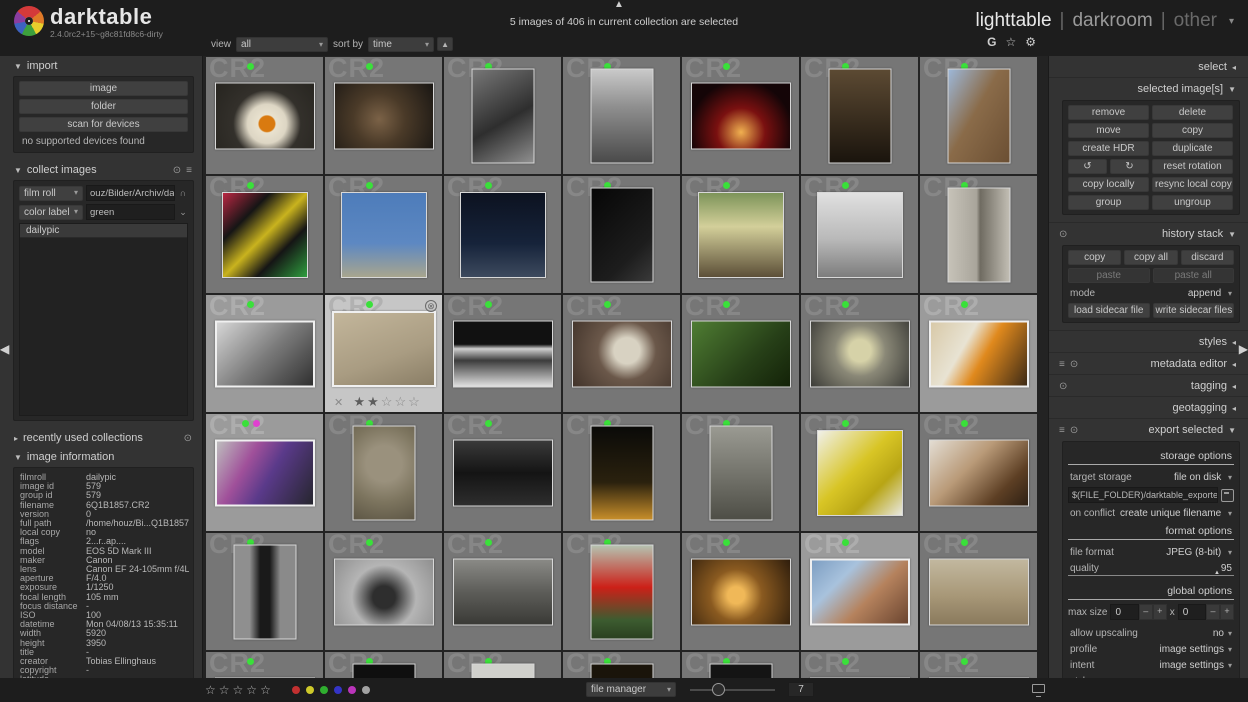 The height and width of the screenshot is (702, 1248). What do you see at coordinates (1087, 166) in the screenshot?
I see `rotate-ccw-icon: ↺` at bounding box center [1087, 166].